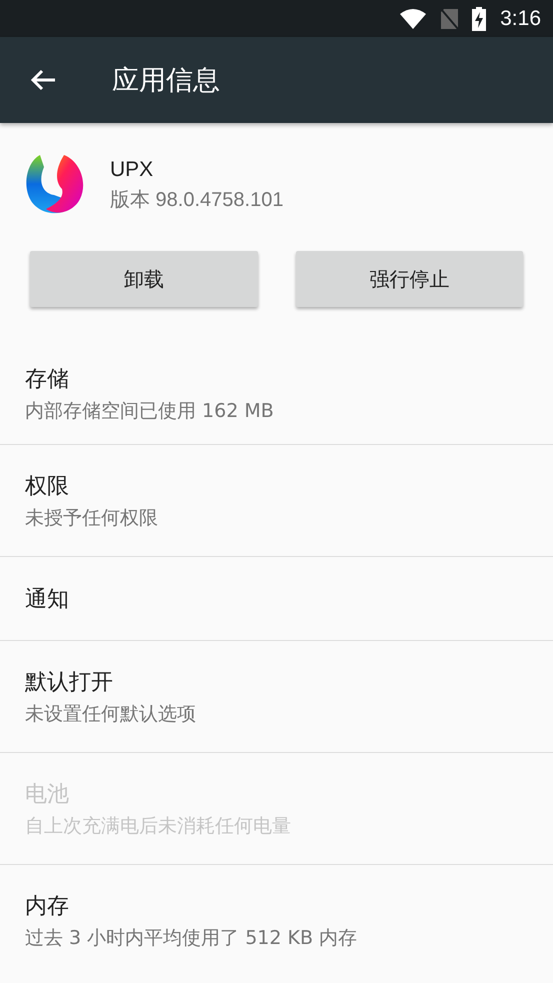  What do you see at coordinates (520, 18) in the screenshot?
I see `clock-time: 3:16` at bounding box center [520, 18].